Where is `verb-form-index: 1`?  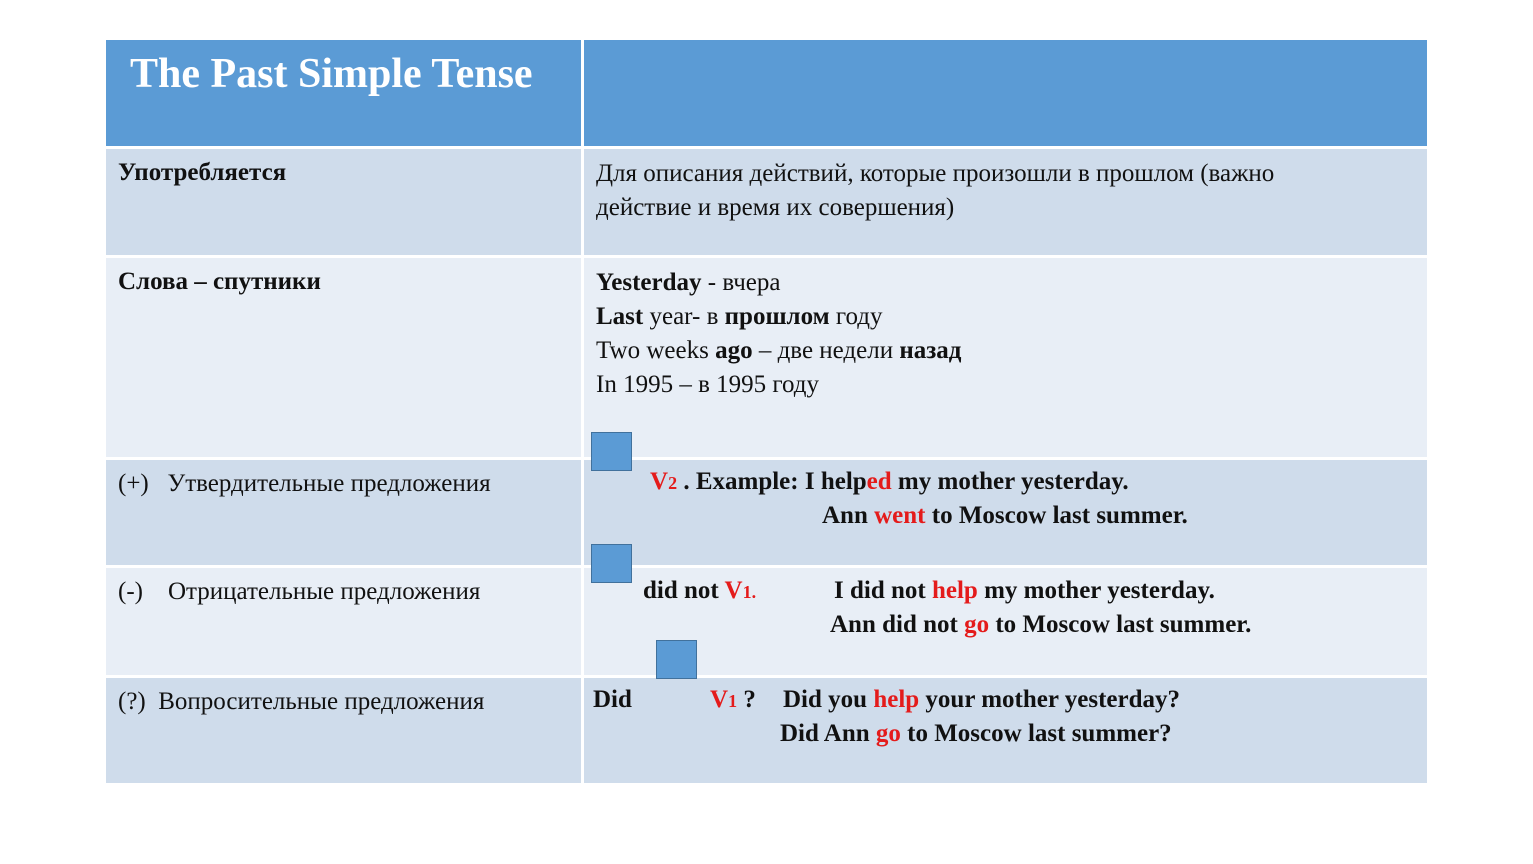
verb-form-index: 1 is located at coordinates (733, 701).